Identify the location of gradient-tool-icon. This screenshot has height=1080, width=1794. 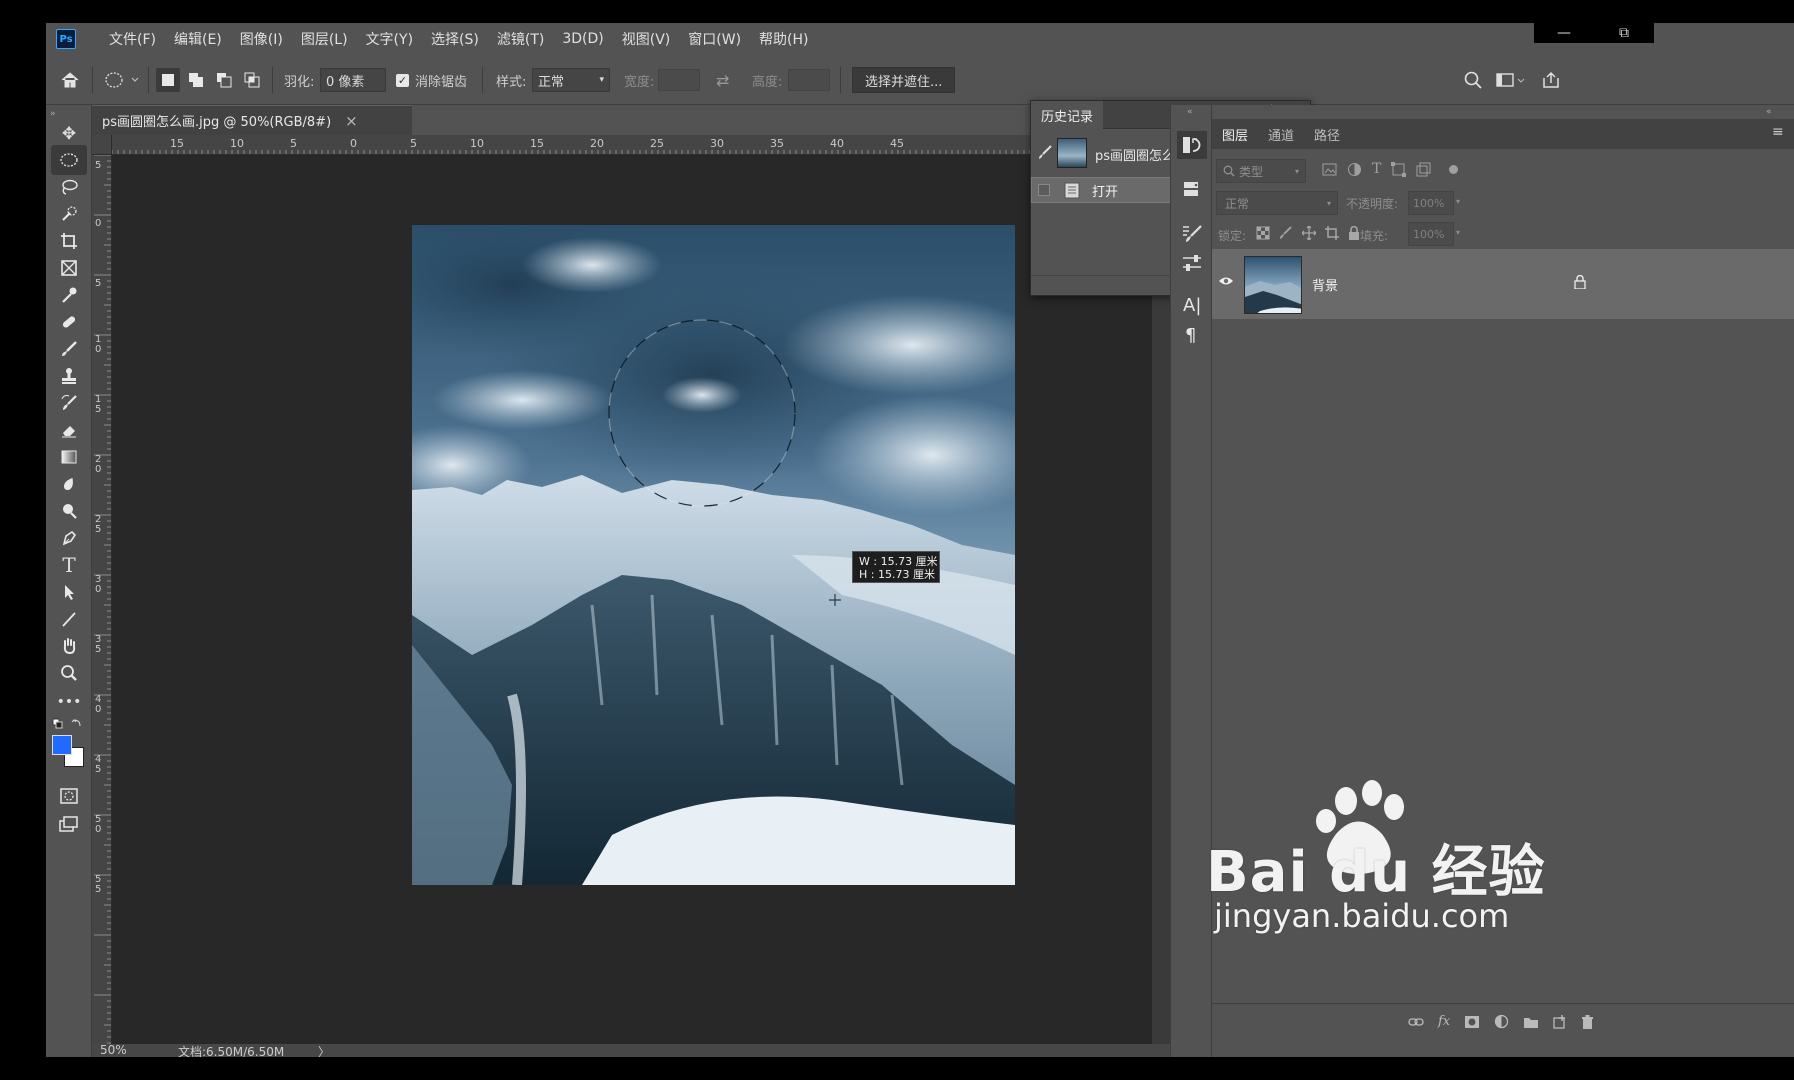
(69, 457).